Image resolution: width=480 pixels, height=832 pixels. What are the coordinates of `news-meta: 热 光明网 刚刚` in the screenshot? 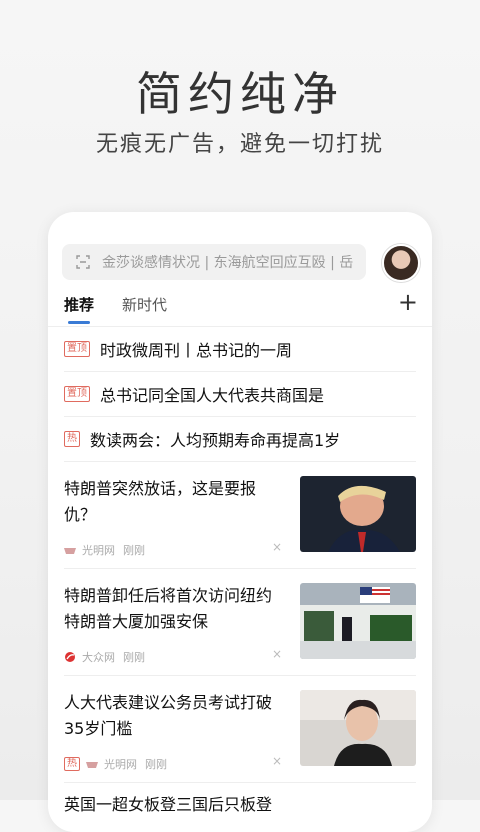 It's located at (115, 764).